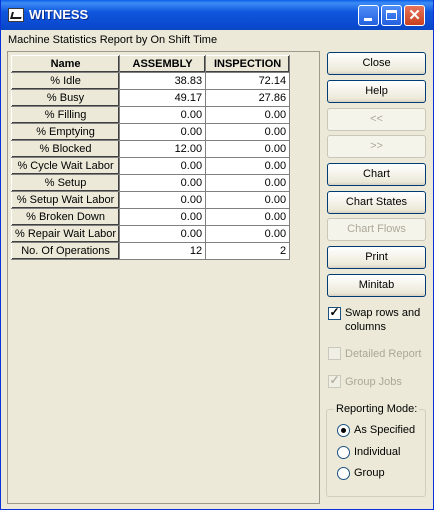 The height and width of the screenshot is (511, 434). What do you see at coordinates (248, 98) in the screenshot?
I see `cell-inspection: 27.86` at bounding box center [248, 98].